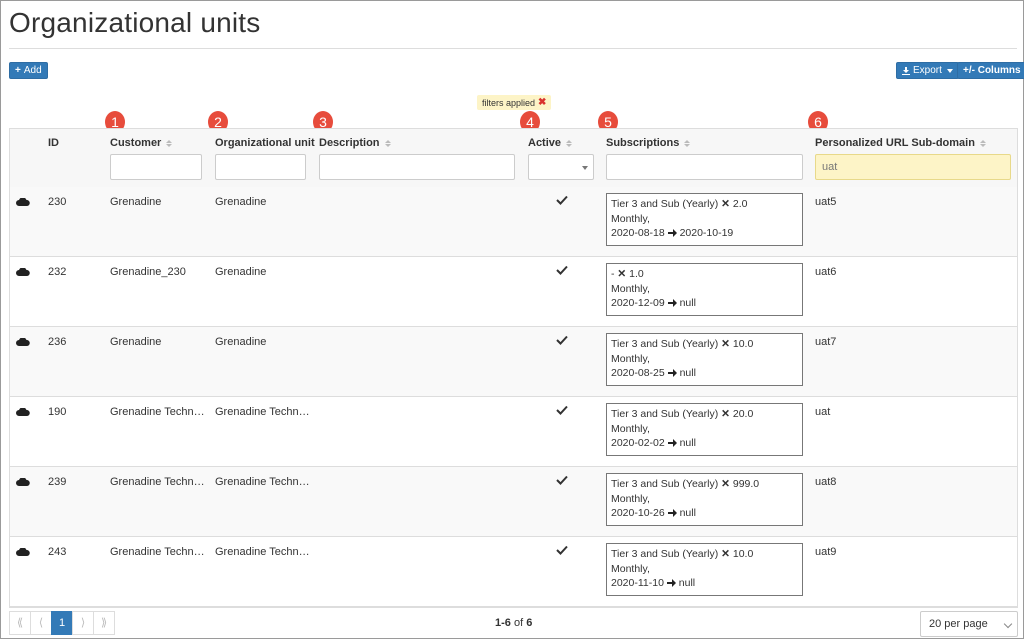 The image size is (1024, 639). What do you see at coordinates (823, 412) in the screenshot?
I see `row-subdomain: uat` at bounding box center [823, 412].